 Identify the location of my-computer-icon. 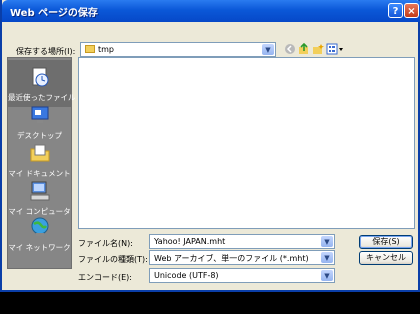
(39, 191).